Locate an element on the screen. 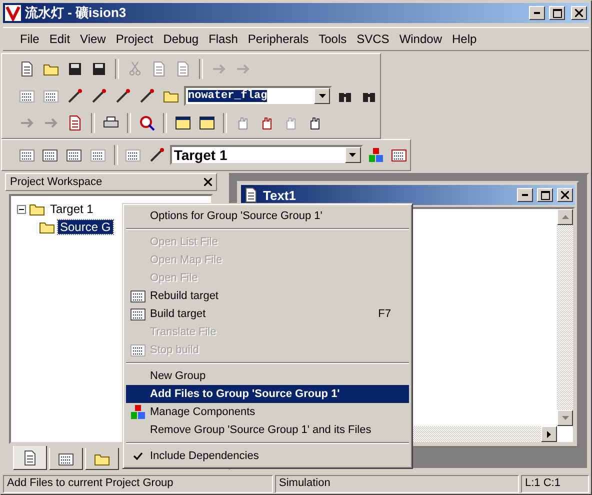  status-message: Add Files to current Project Group is located at coordinates (138, 484).